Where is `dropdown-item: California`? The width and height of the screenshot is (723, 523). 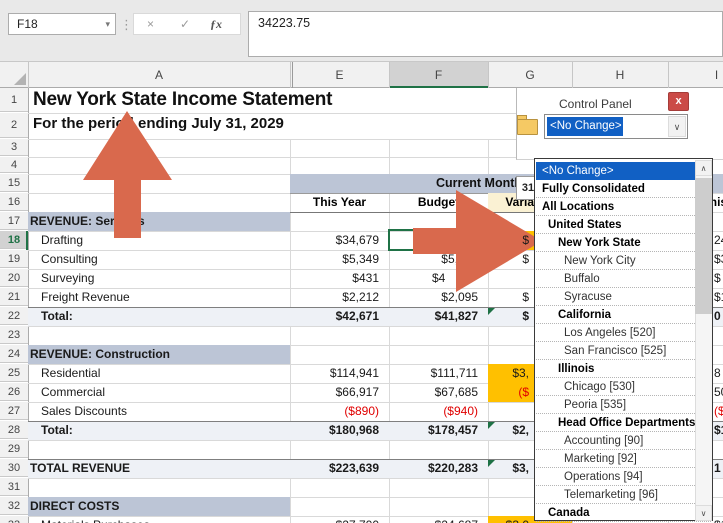 dropdown-item: California is located at coordinates (623, 315).